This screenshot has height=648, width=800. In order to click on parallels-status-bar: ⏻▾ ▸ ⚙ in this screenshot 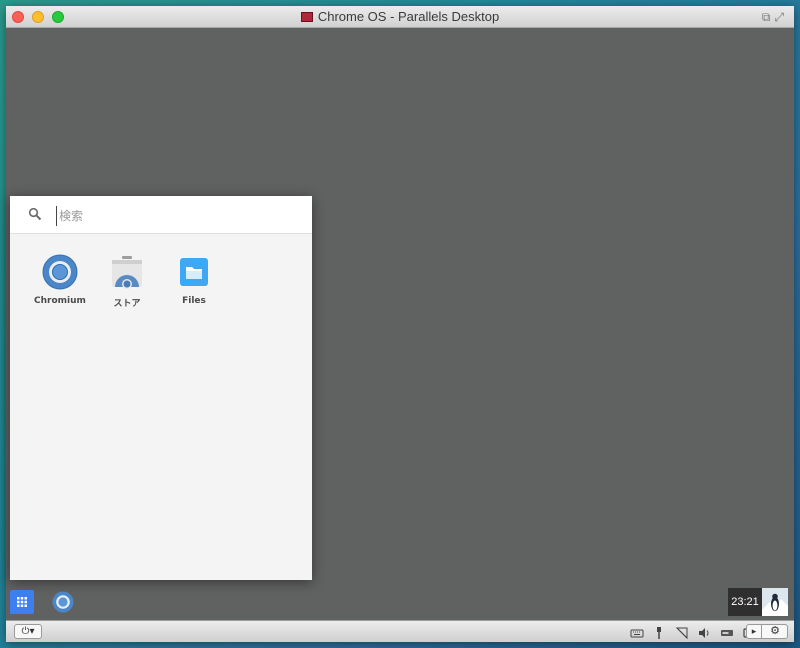, I will do `click(400, 631)`.